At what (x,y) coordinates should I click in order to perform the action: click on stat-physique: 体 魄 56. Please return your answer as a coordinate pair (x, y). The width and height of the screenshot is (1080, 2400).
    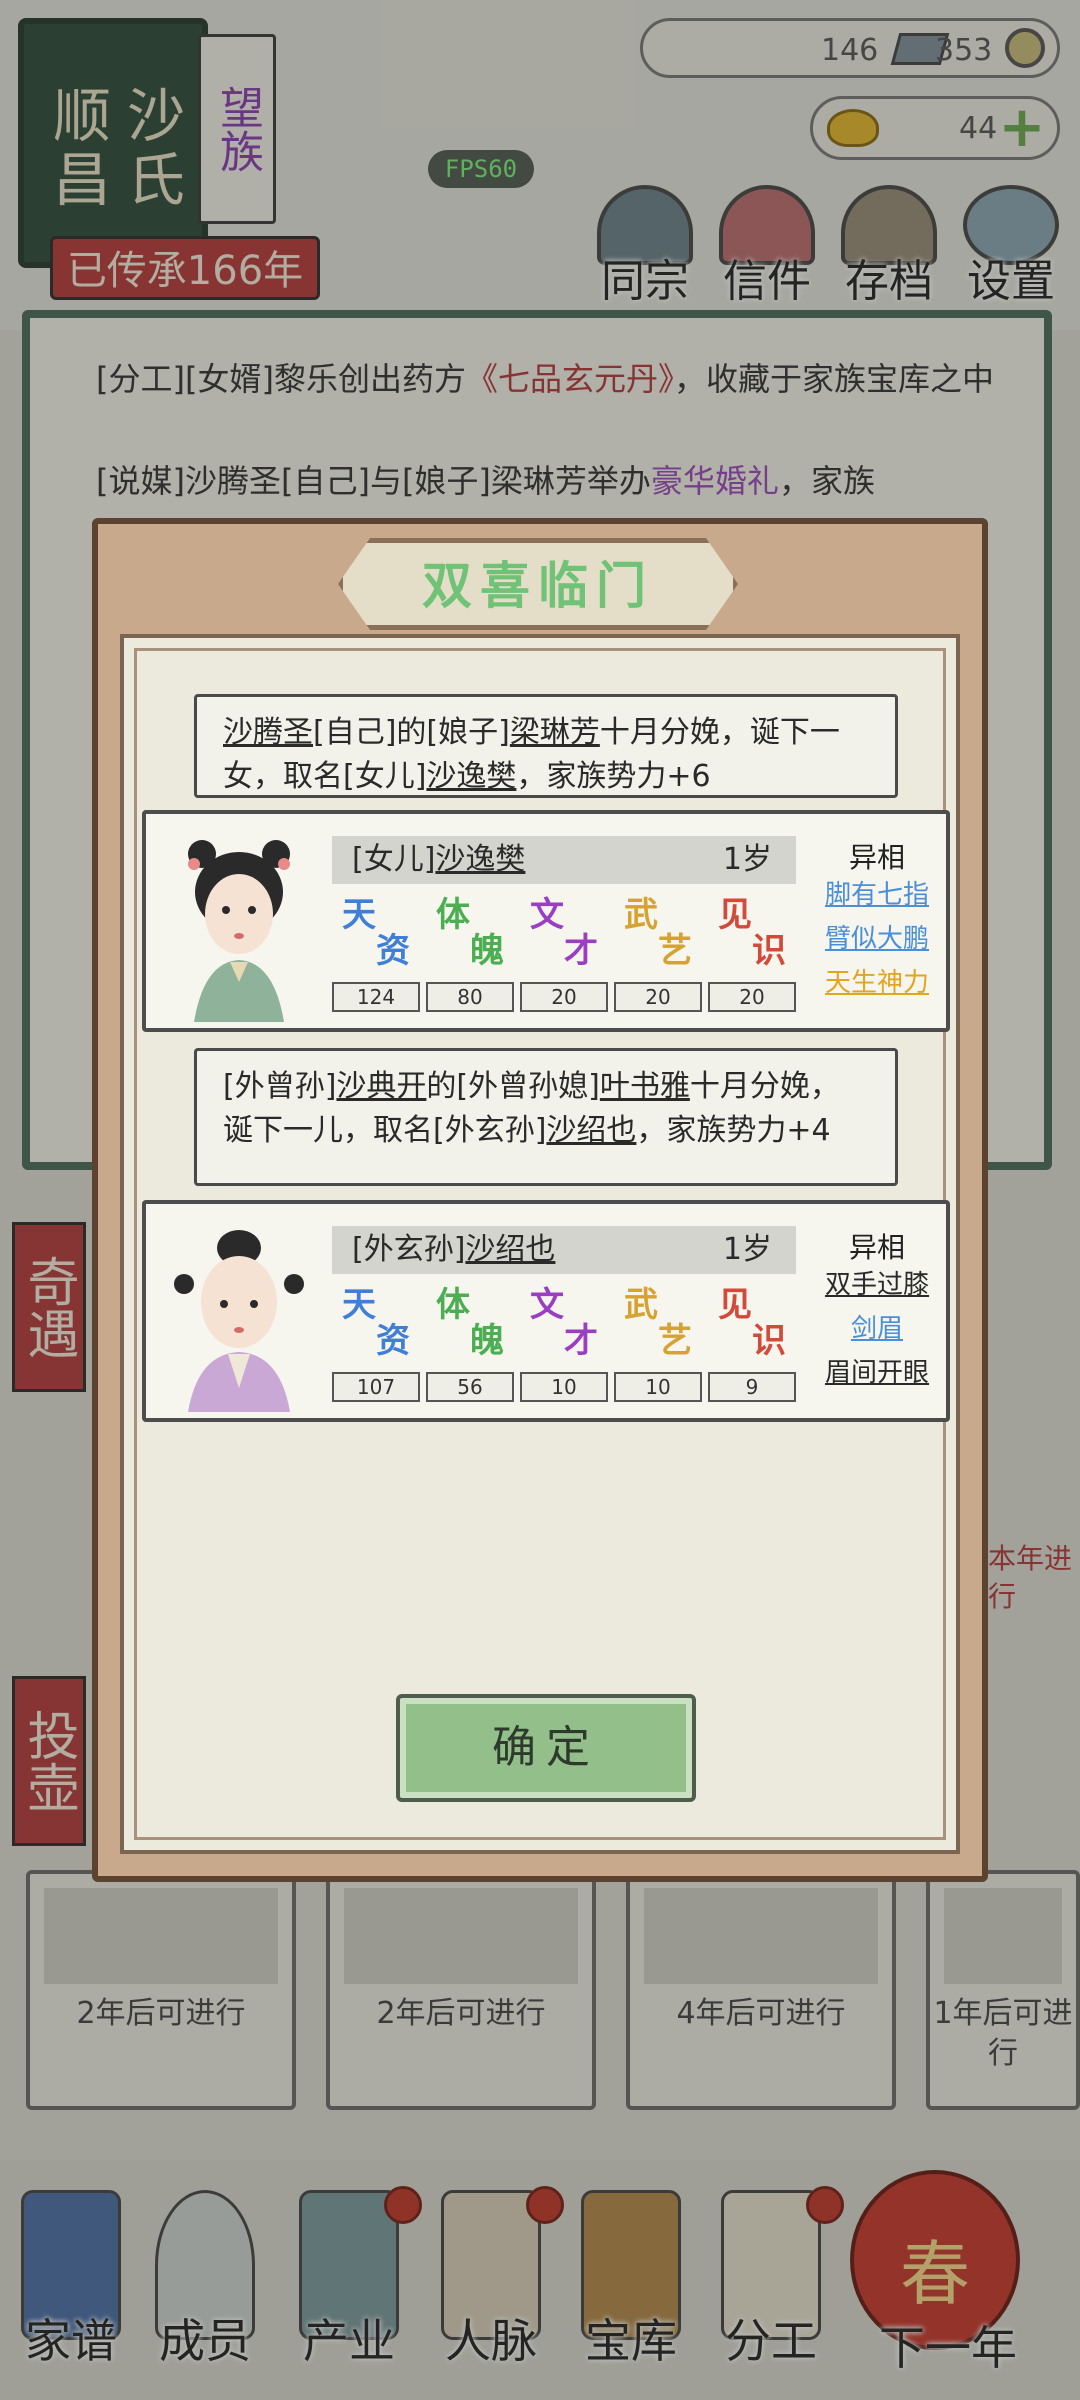
    Looking at the image, I should click on (470, 1343).